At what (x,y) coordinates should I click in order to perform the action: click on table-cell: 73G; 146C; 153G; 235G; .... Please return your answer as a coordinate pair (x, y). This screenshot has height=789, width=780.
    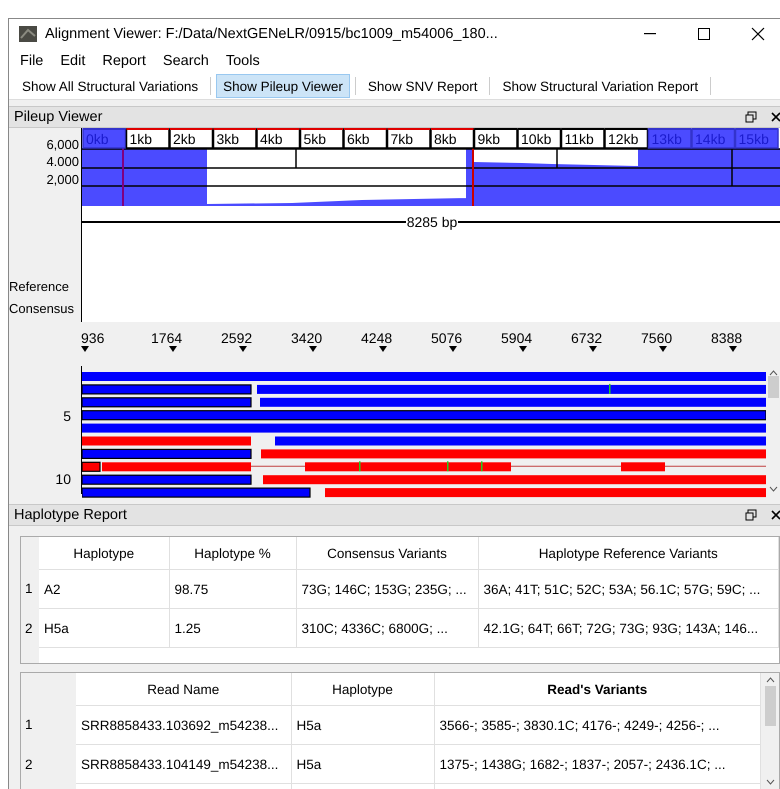
    Looking at the image, I should click on (387, 589).